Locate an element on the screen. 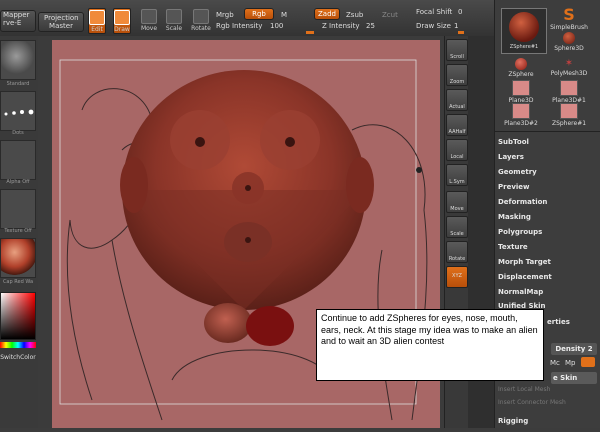 Image resolution: width=600 pixels, height=432 pixels. neck-sphere-right is located at coordinates (270, 326).